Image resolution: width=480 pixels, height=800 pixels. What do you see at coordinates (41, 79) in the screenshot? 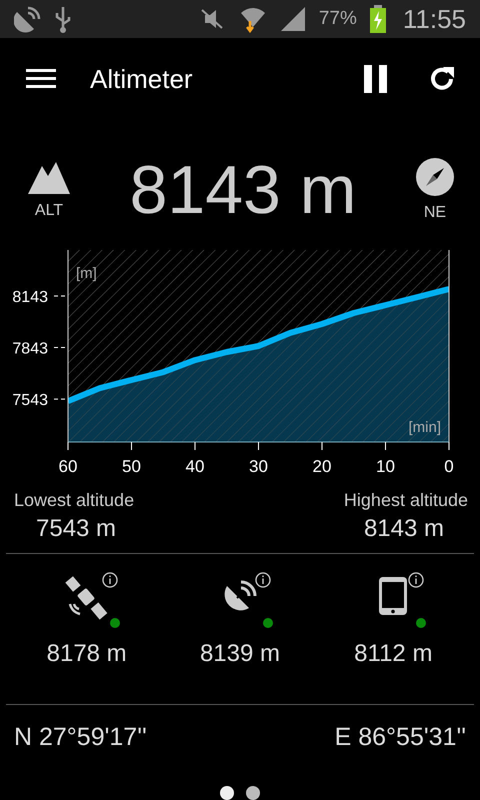
I see `menu-button` at bounding box center [41, 79].